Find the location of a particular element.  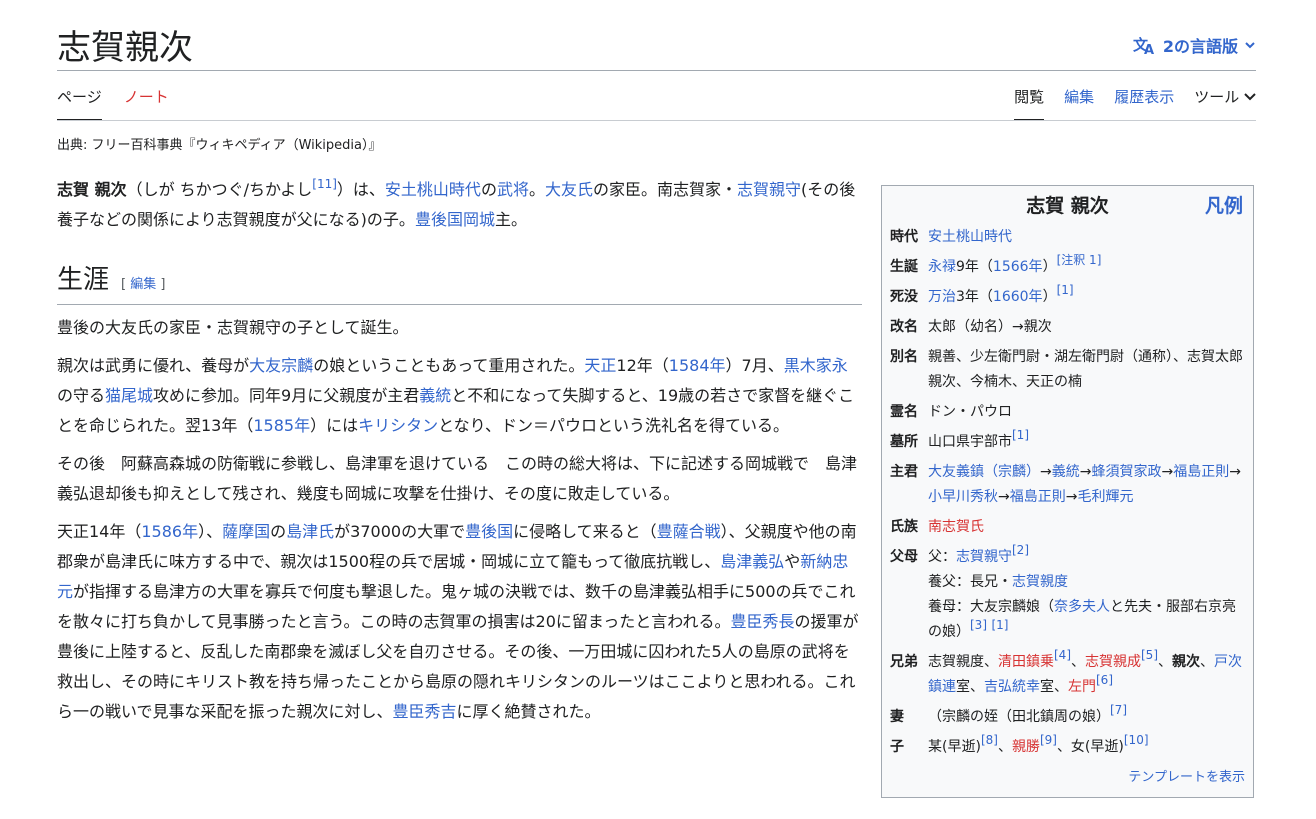

article-link: 大友宗麟 is located at coordinates (281, 365).